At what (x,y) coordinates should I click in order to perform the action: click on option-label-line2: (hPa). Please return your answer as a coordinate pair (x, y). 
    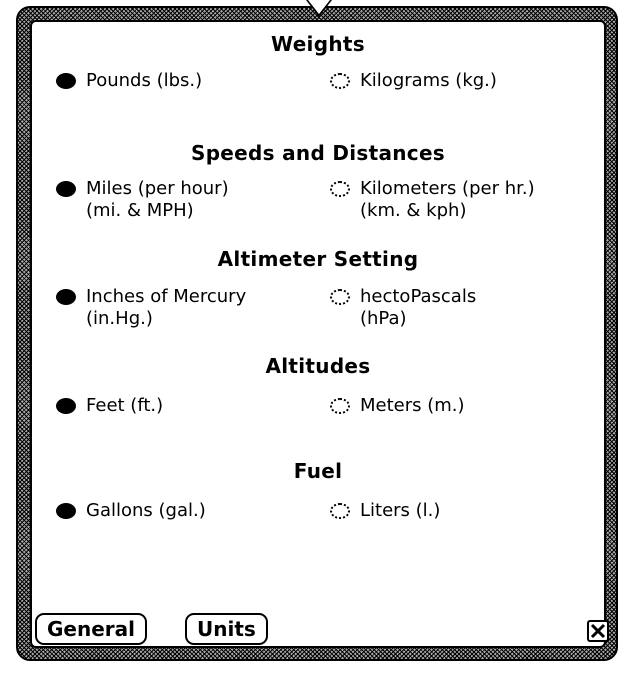
    Looking at the image, I should click on (383, 318).